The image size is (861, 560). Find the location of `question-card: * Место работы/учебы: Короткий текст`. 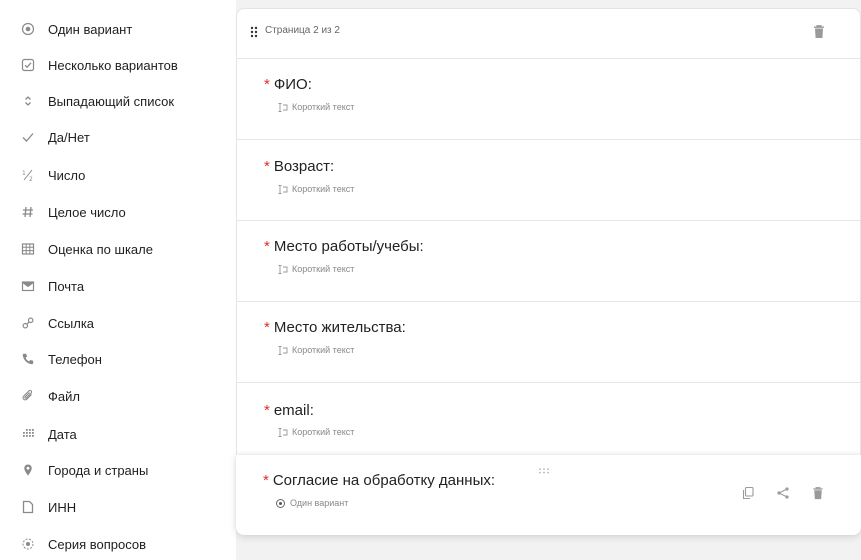

question-card: * Место работы/учебы: Короткий текст is located at coordinates (549, 260).